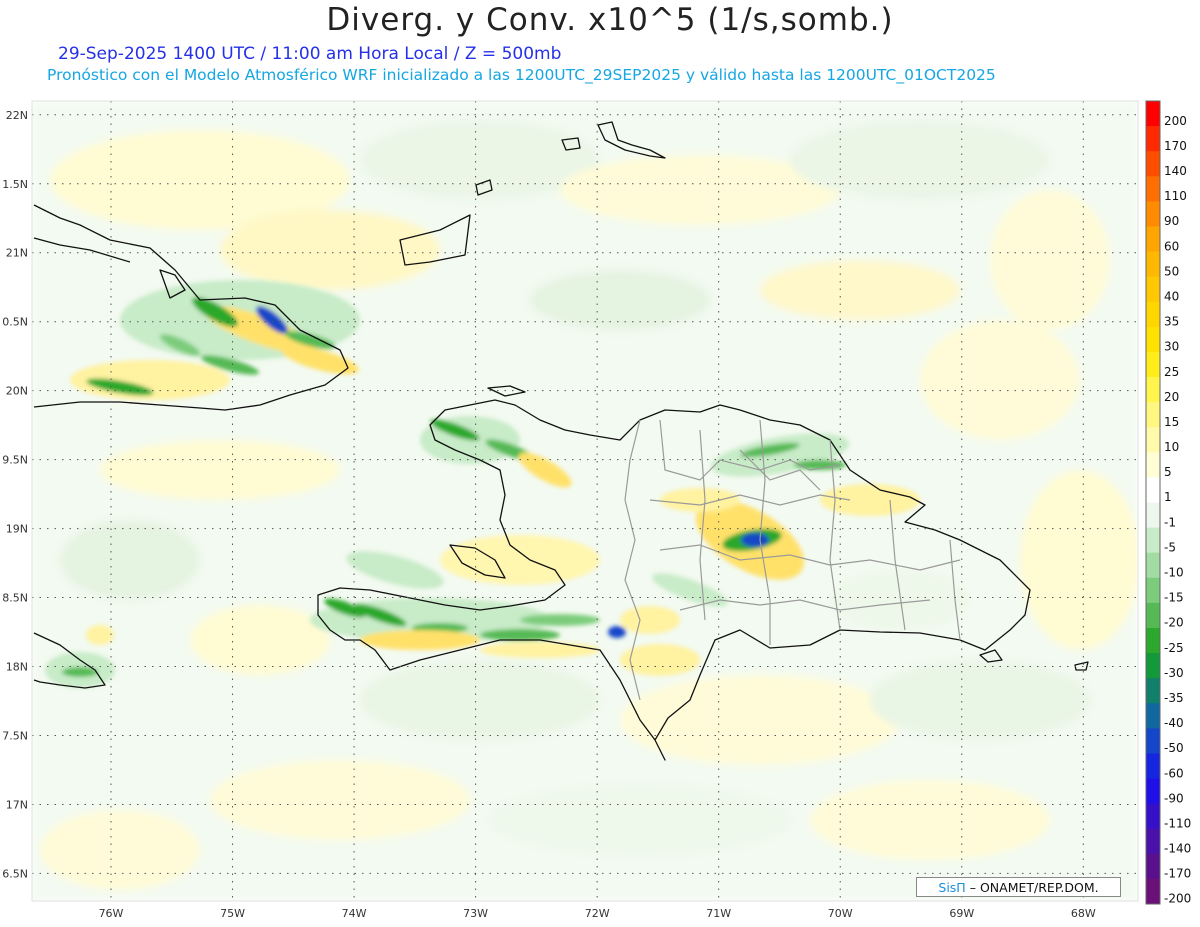 Image resolution: width=1200 pixels, height=927 pixels. What do you see at coordinates (1177, 899) in the screenshot?
I see `colorbar-label: -200` at bounding box center [1177, 899].